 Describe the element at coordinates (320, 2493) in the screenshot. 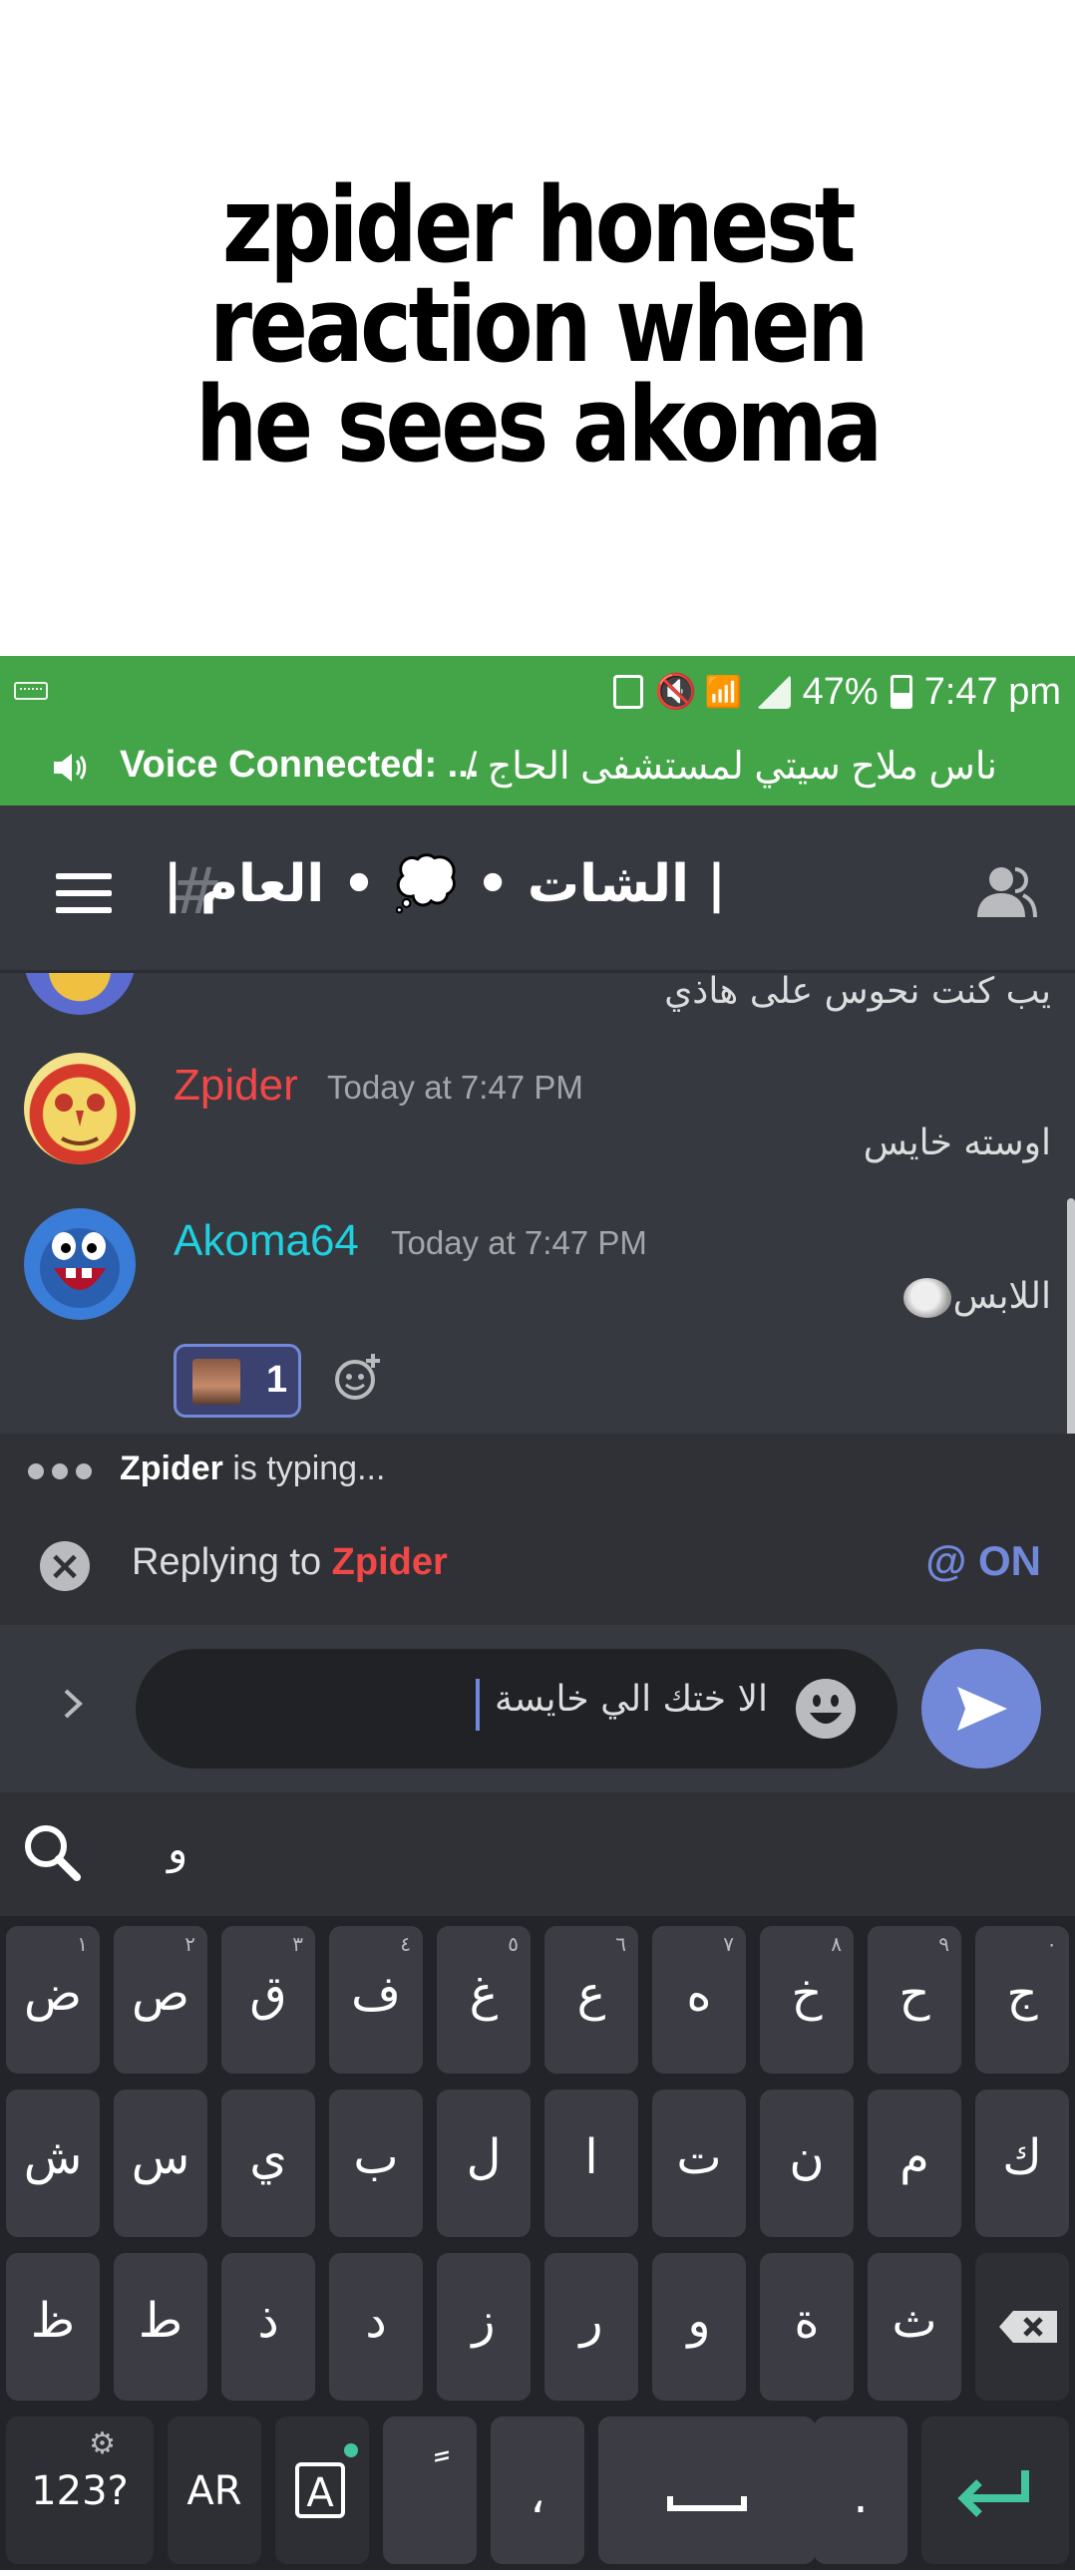

I see `svg-text: A` at that location.